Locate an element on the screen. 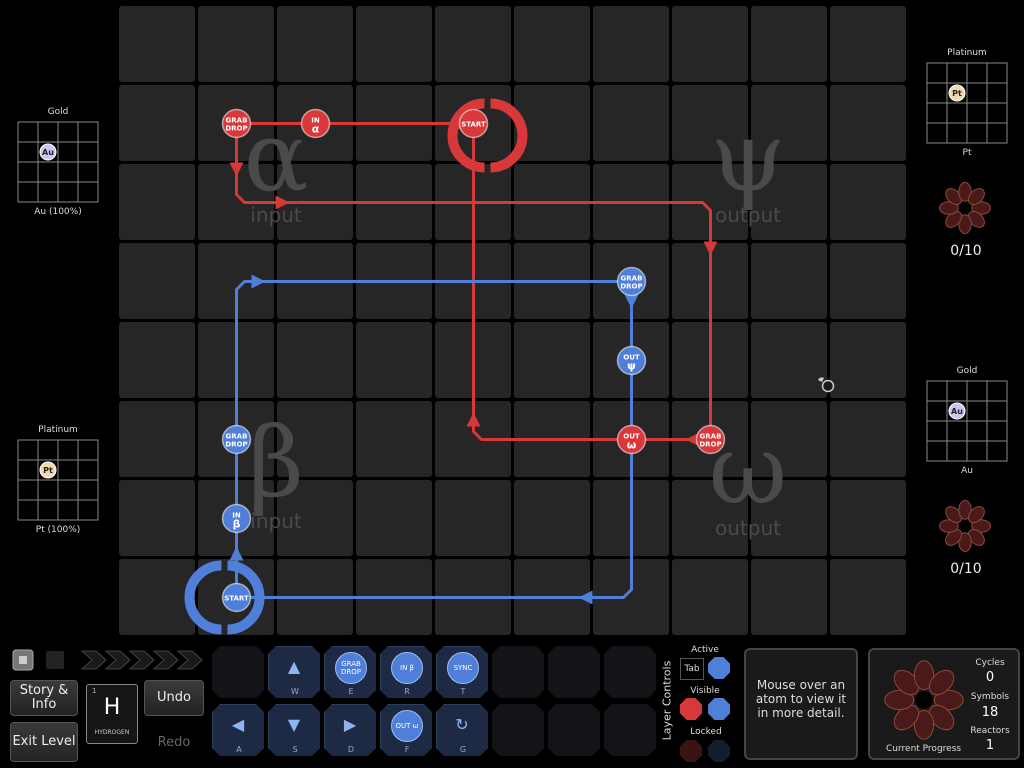 This screenshot has height=768, width=1024. story-info-button: Story & Info is located at coordinates (44, 698).